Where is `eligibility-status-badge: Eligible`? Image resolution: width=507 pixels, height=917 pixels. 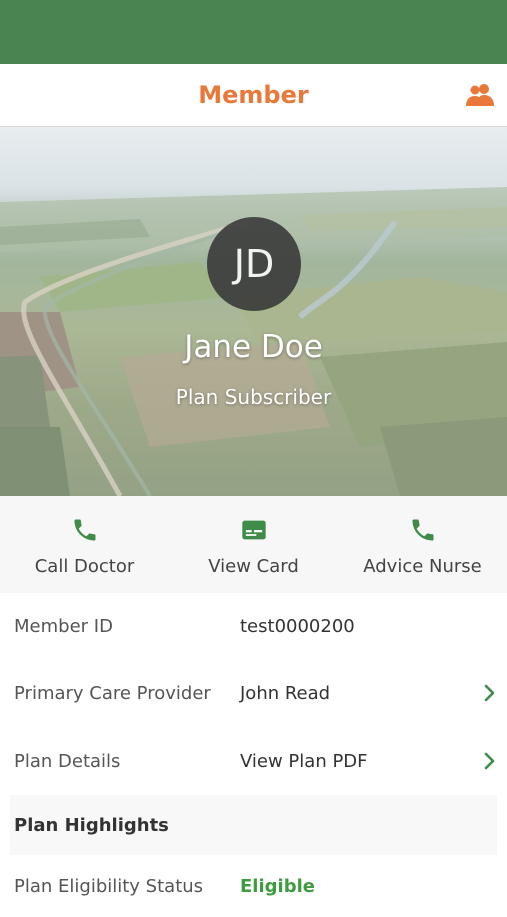 eligibility-status-badge: Eligible is located at coordinates (277, 886).